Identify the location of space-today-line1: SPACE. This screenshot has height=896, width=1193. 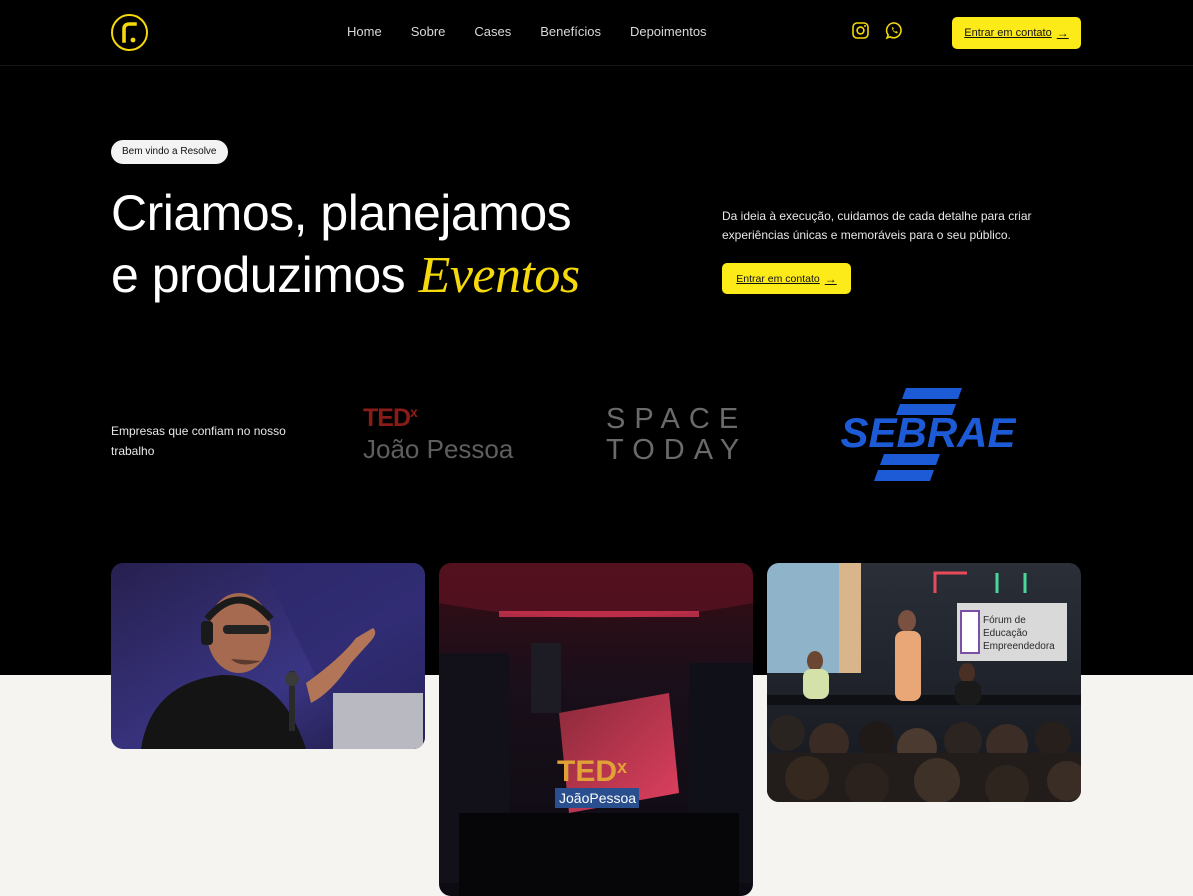
(677, 419).